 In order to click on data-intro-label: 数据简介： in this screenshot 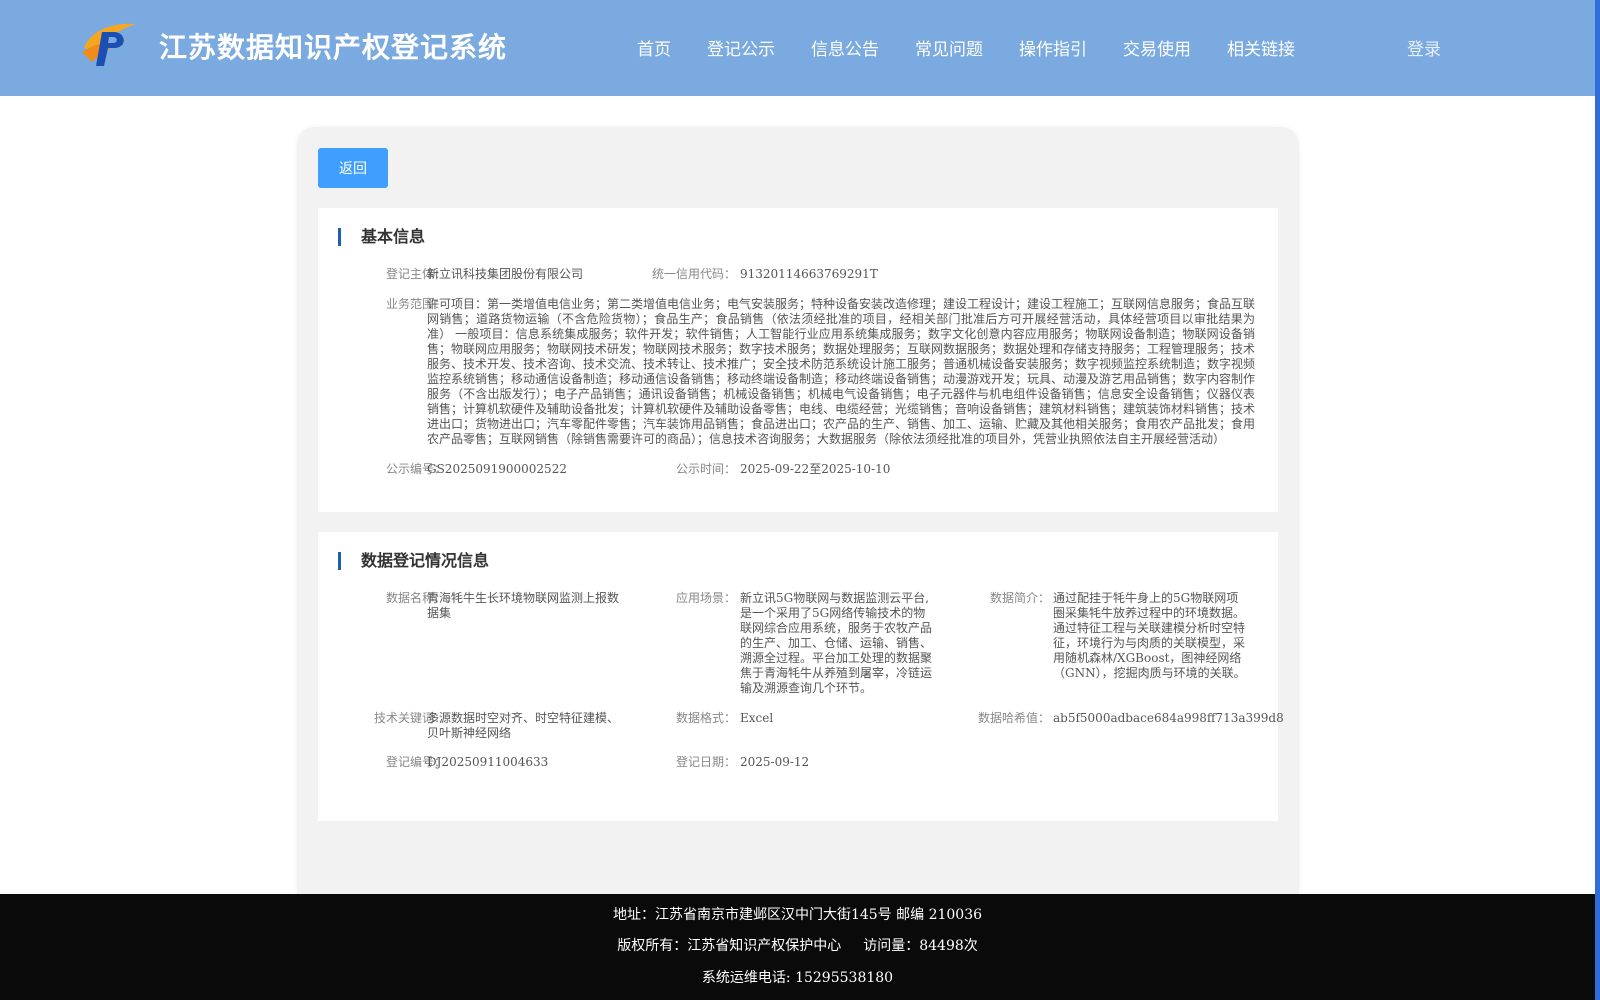, I will do `click(1019, 598)`.